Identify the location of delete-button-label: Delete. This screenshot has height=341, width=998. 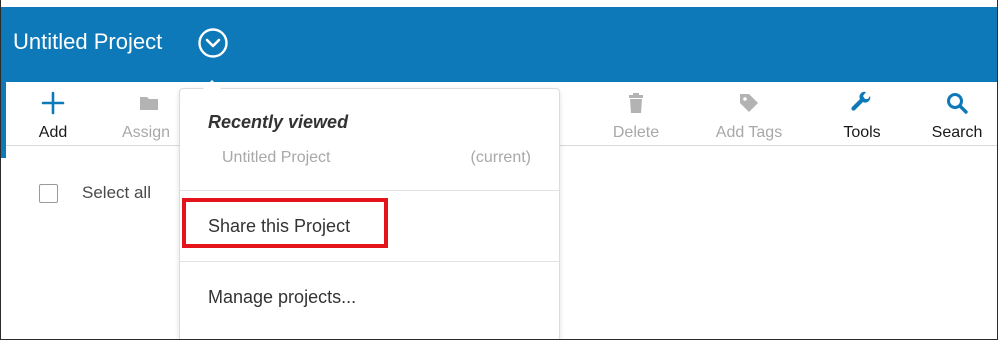
(636, 132).